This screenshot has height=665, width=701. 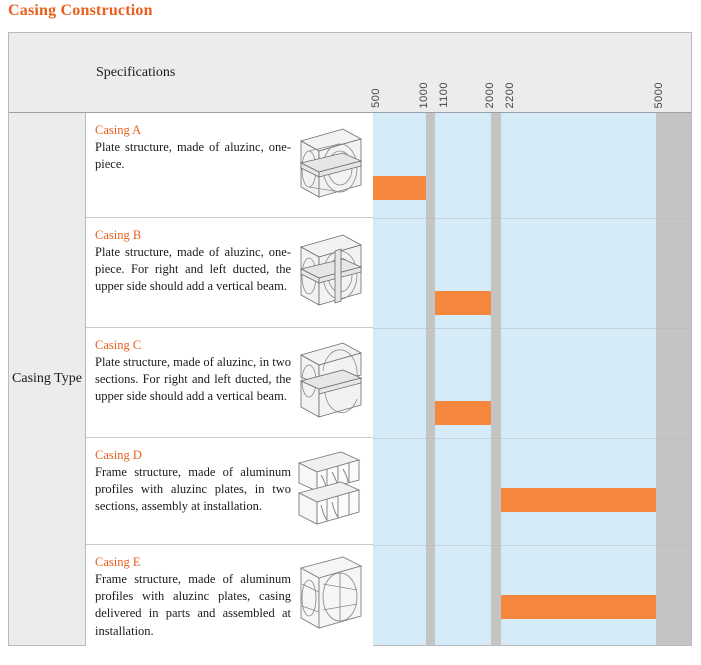 What do you see at coordinates (118, 130) in the screenshot?
I see `casing-name: Casing A` at bounding box center [118, 130].